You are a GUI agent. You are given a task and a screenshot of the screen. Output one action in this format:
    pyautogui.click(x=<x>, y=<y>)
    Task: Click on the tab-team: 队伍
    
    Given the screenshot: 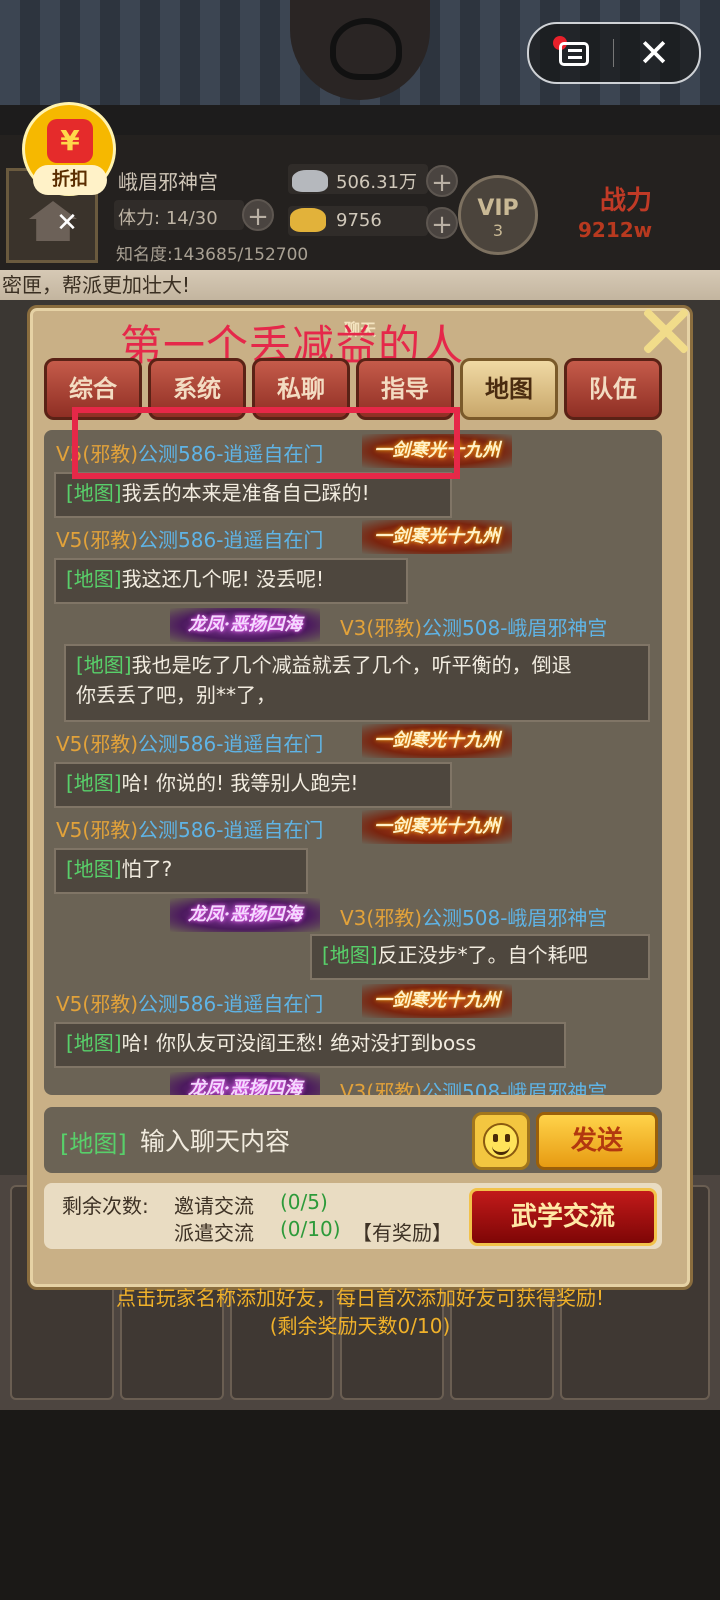 What is the action you would take?
    pyautogui.click(x=613, y=389)
    